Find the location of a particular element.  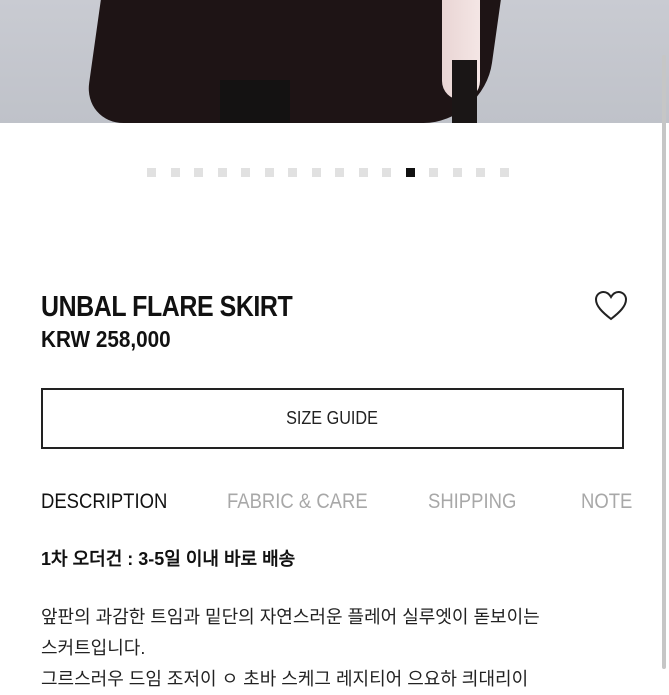

wishlist-heart-icon is located at coordinates (611, 306).